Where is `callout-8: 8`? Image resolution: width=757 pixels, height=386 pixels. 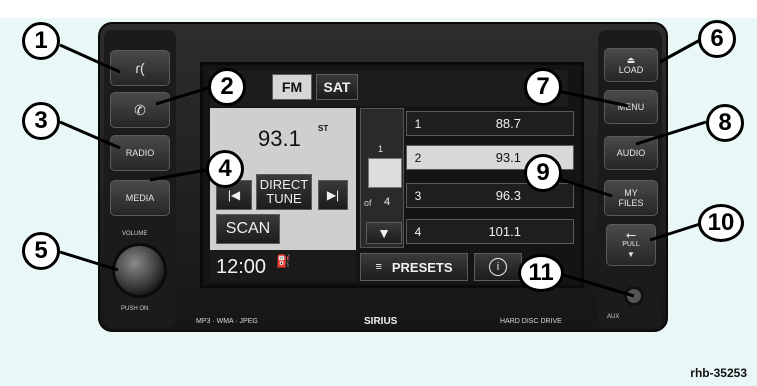
callout-8: 8 is located at coordinates (725, 123).